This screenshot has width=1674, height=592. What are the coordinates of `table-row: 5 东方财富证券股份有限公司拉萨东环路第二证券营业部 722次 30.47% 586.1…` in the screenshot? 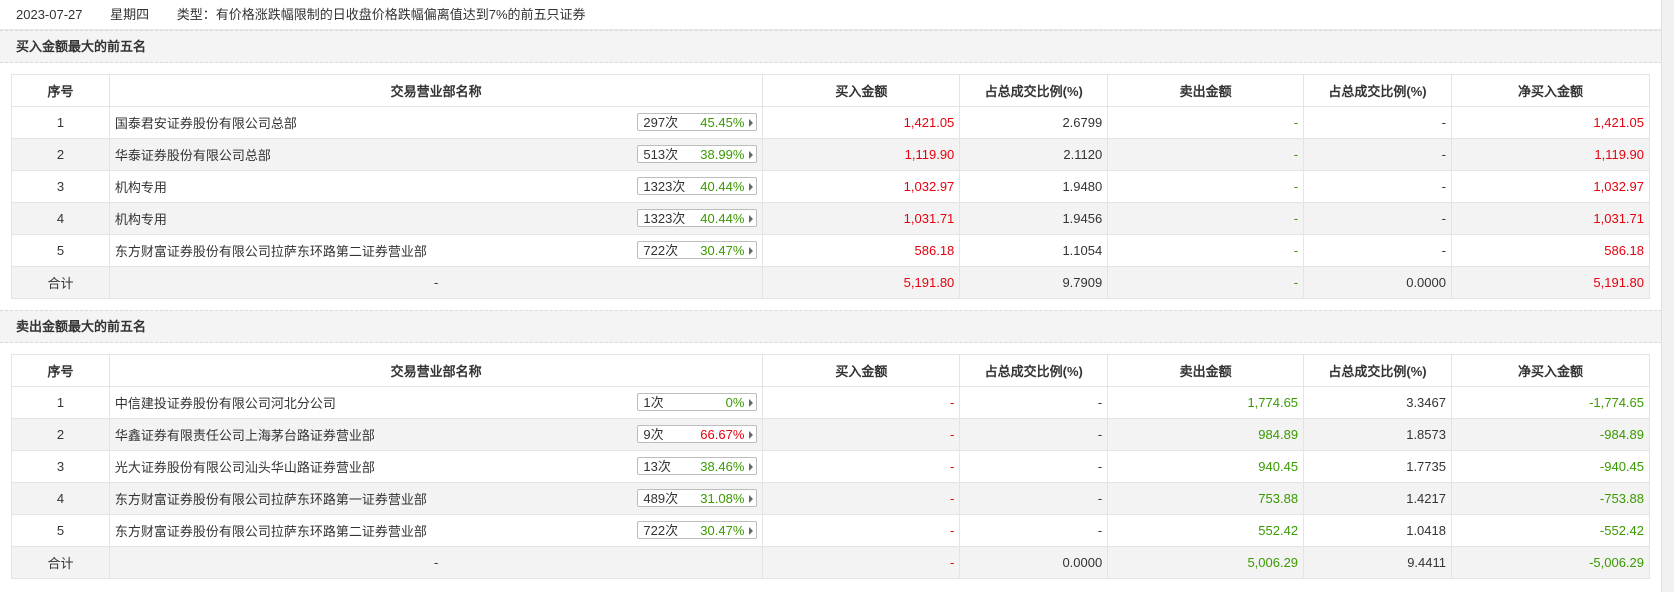 It's located at (831, 250).